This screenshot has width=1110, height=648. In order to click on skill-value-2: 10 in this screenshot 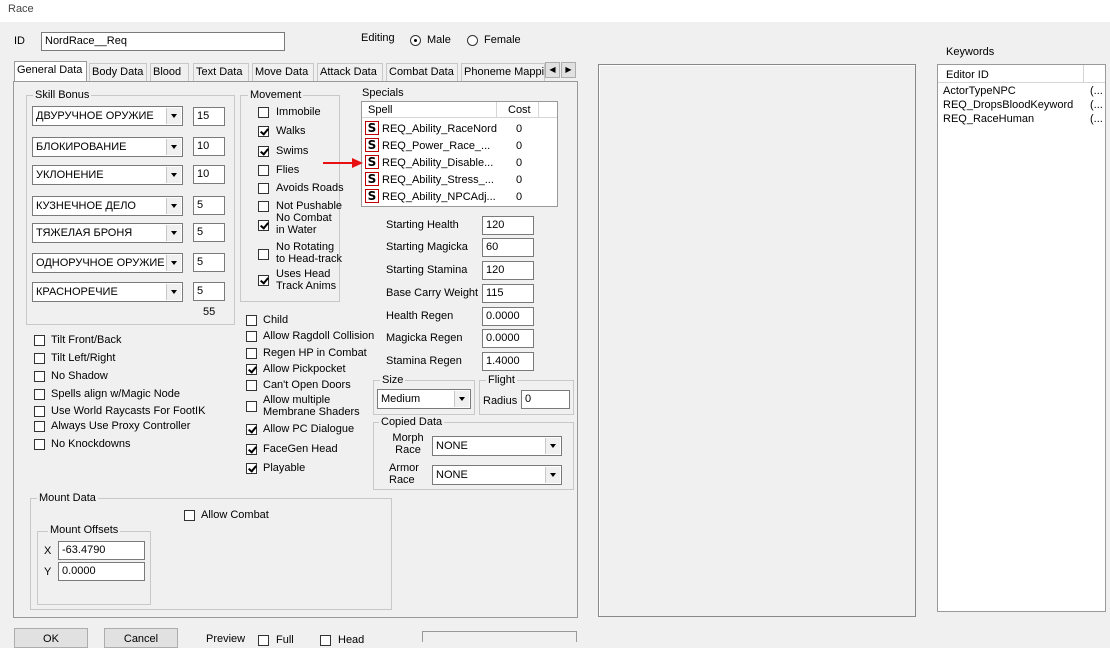, I will do `click(209, 146)`.